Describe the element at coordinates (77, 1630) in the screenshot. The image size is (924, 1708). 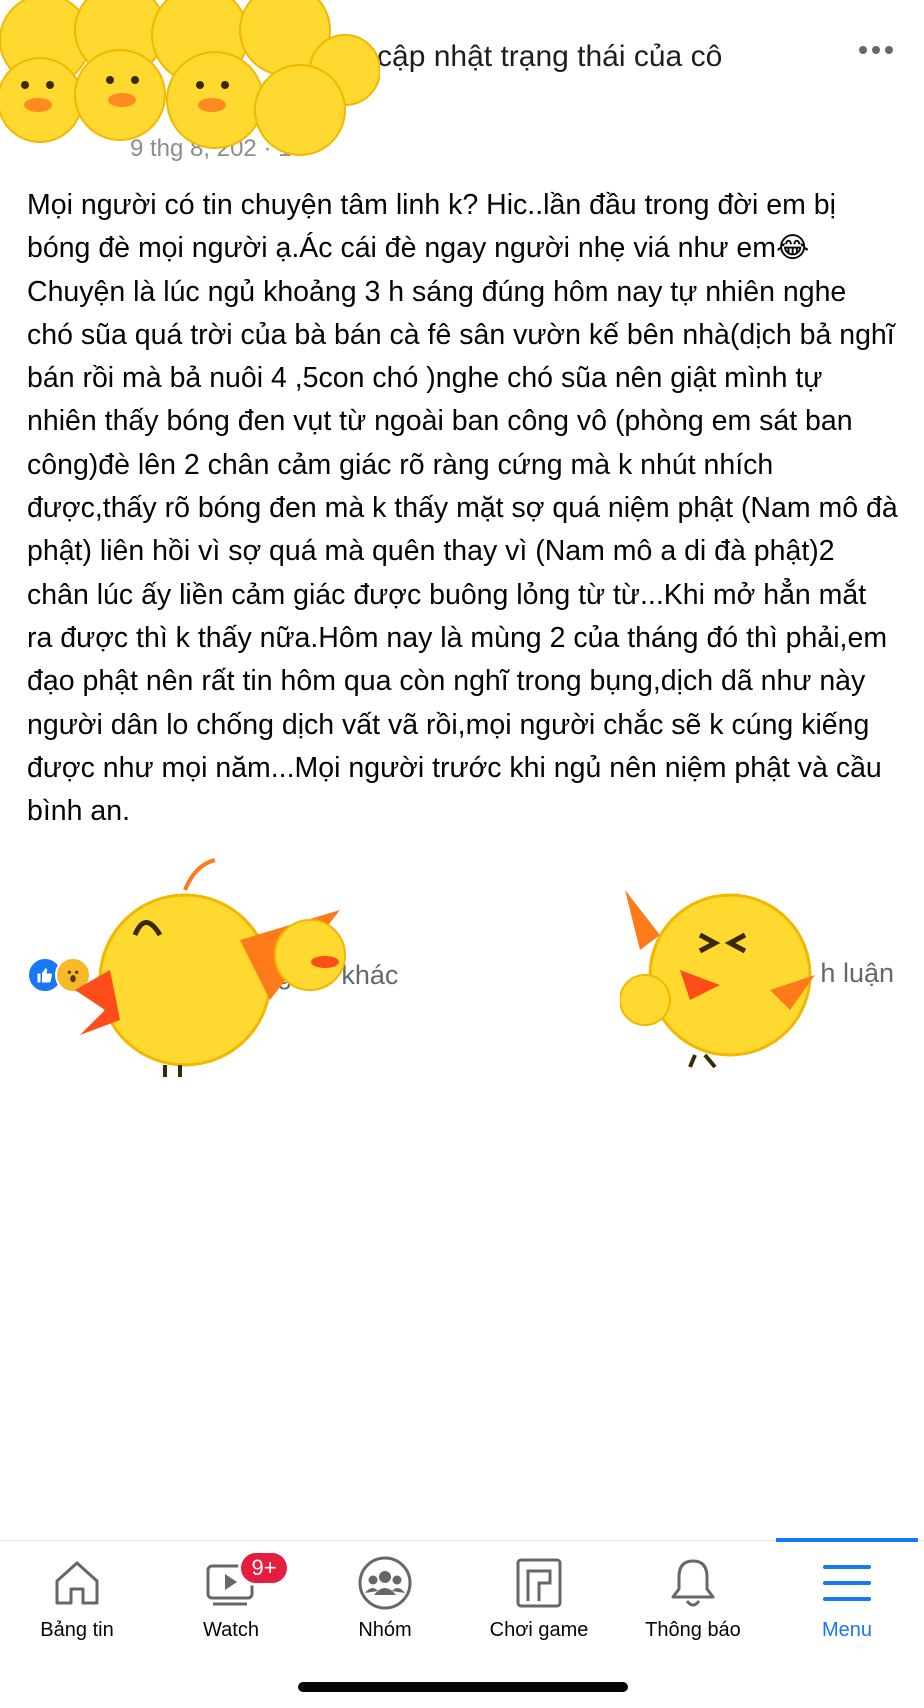
I see `tab-label: Bảng tin` at that location.